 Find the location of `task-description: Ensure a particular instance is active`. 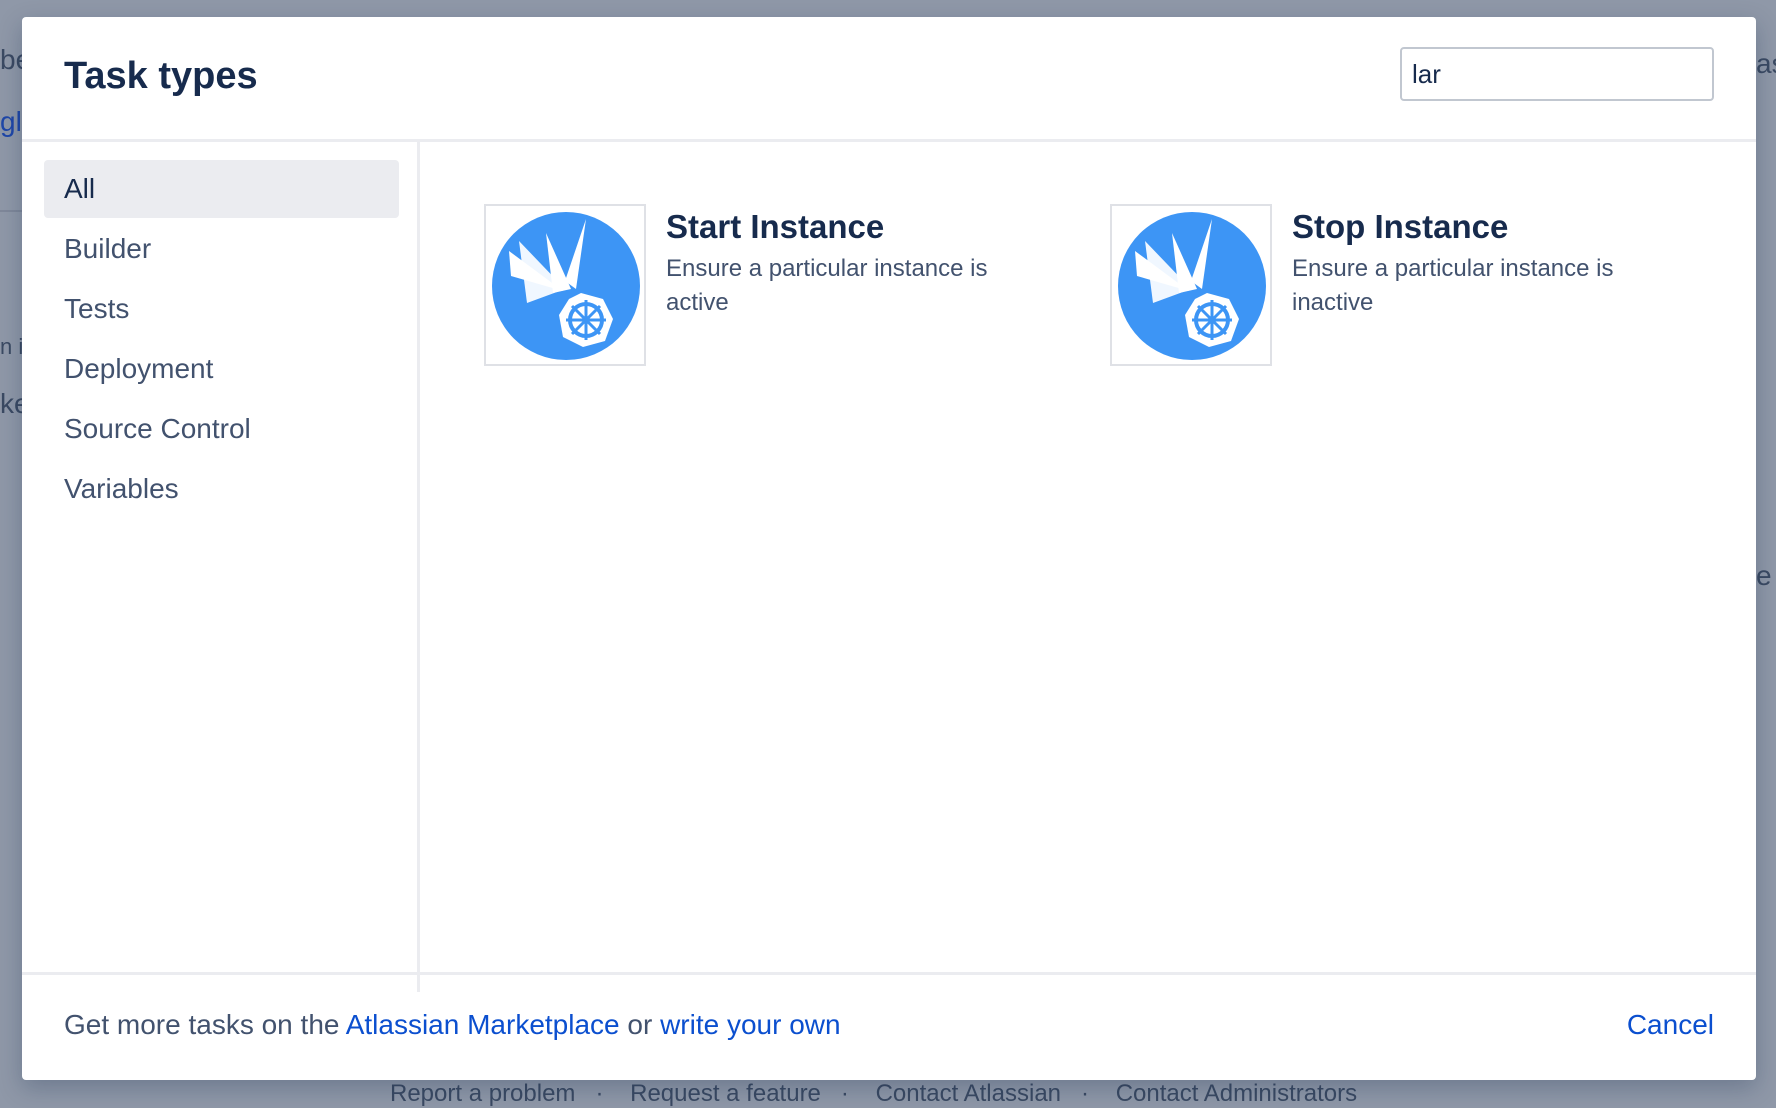

task-description: Ensure a particular instance is active is located at coordinates (827, 285).